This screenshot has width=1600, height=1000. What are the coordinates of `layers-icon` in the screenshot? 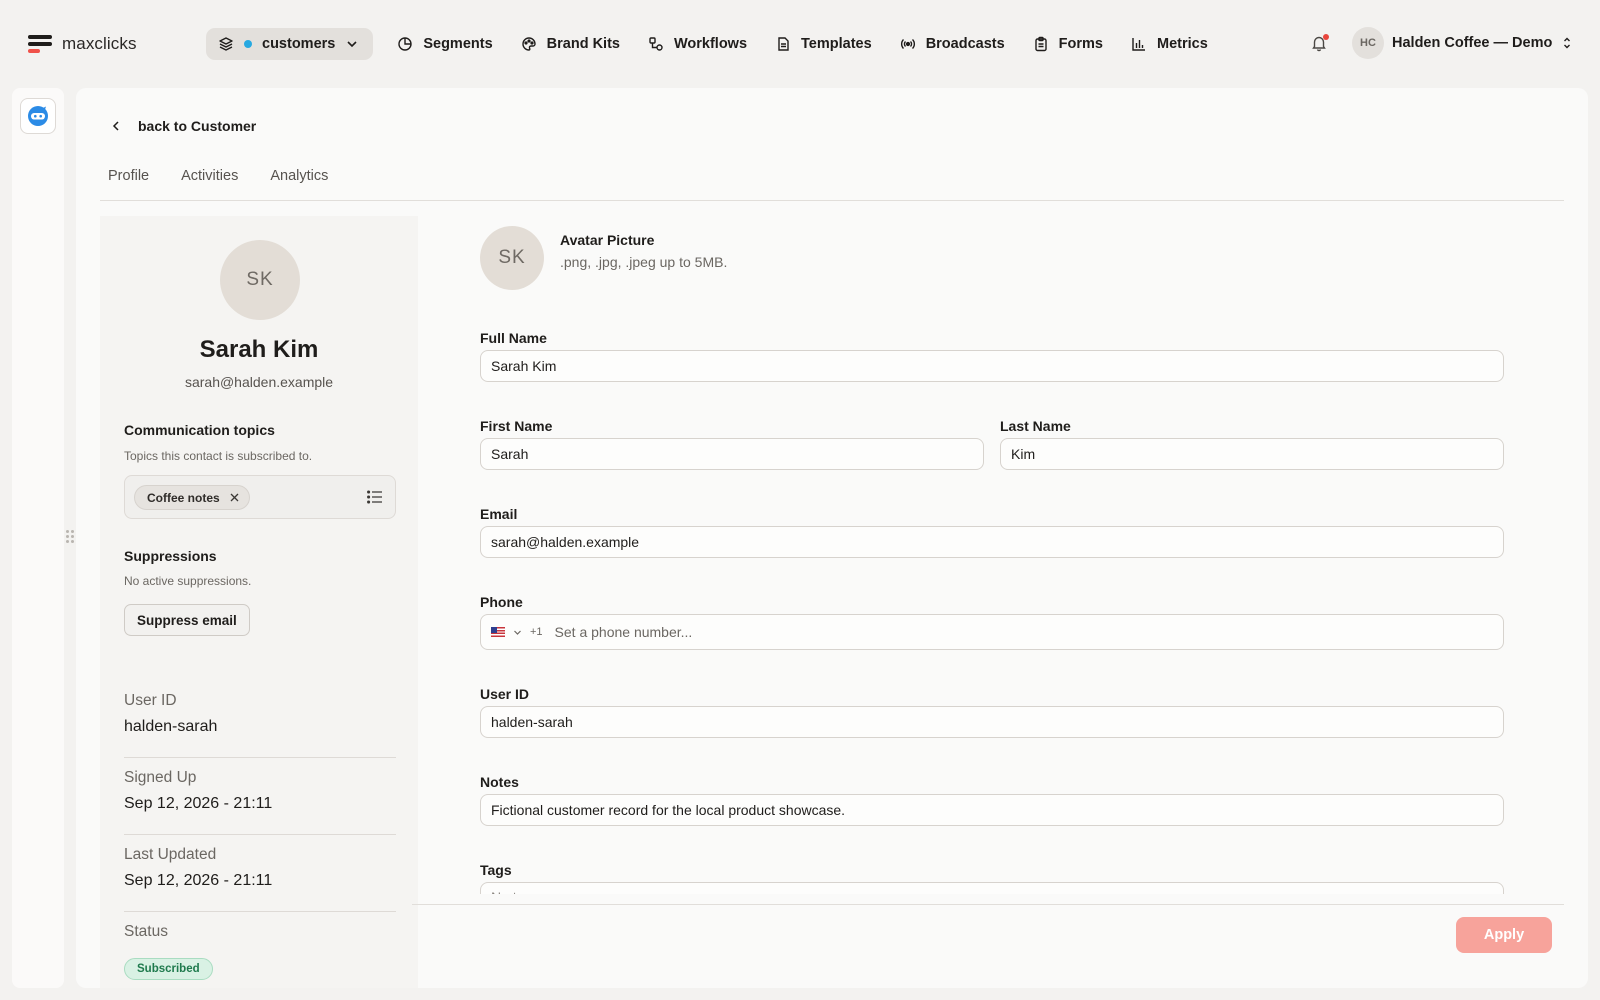 It's located at (226, 44).